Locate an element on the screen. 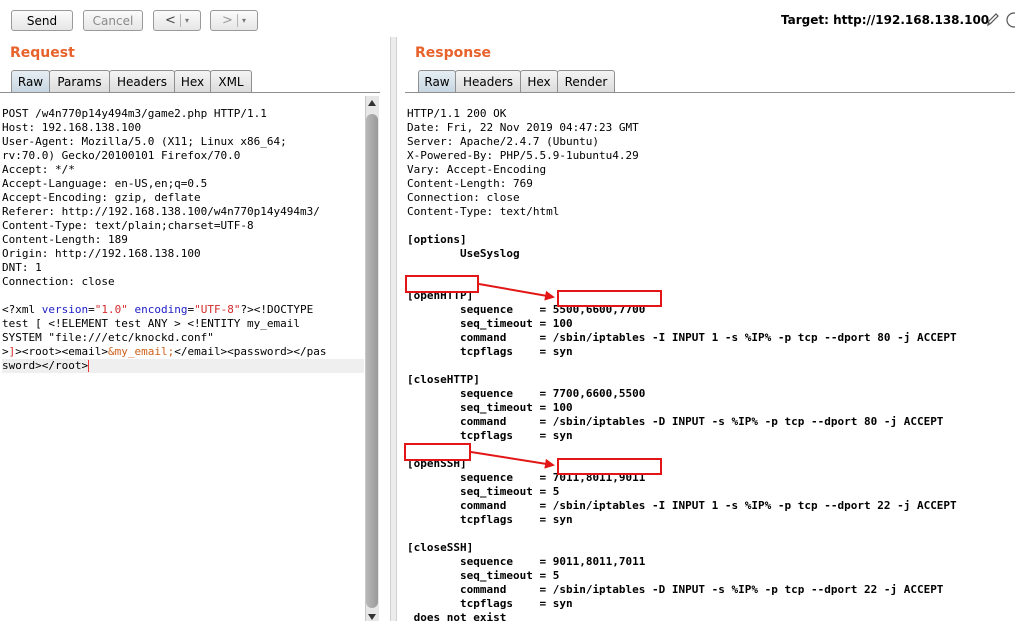 This screenshot has width=1015, height=639. xml-text: ?><!DOCTYPE is located at coordinates (277, 309).